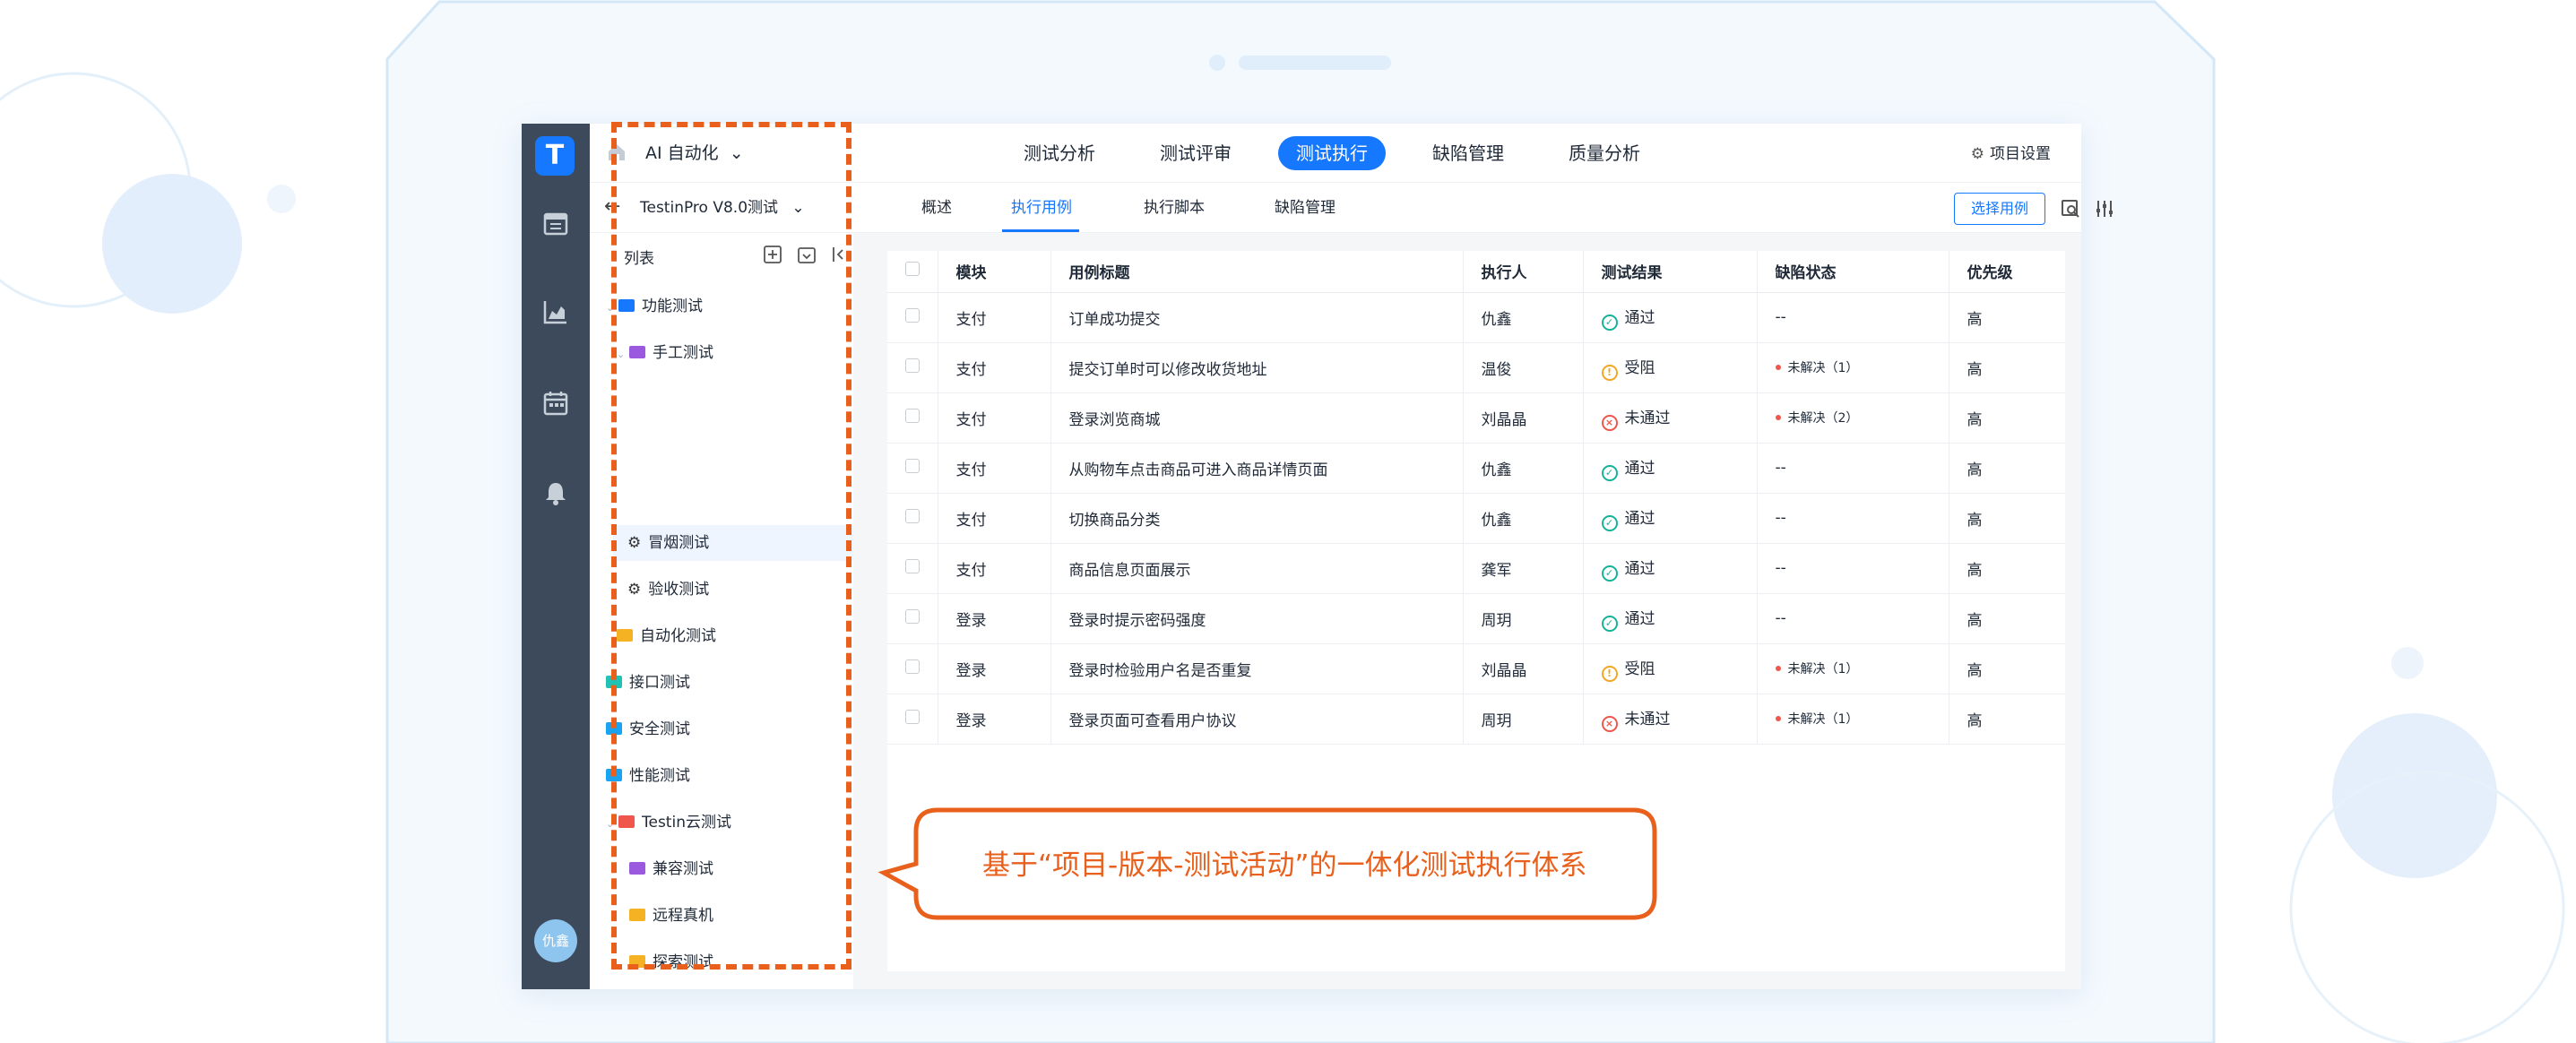  Describe the element at coordinates (1999, 209) in the screenshot. I see `select-case-button: 选择用例` at that location.